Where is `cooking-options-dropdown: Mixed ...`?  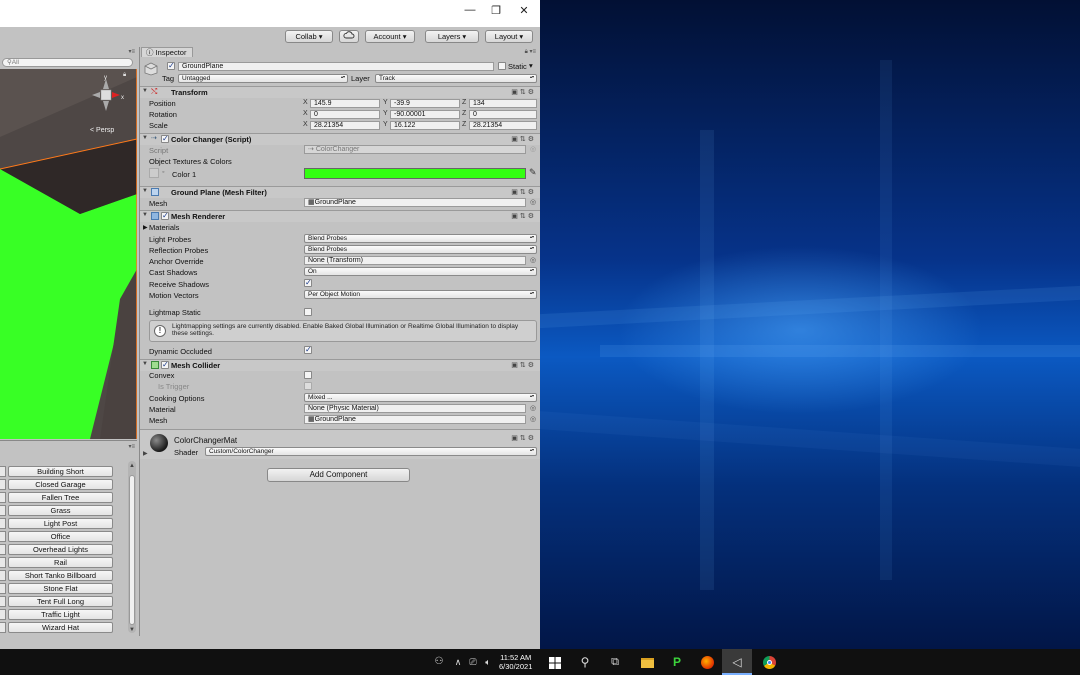 cooking-options-dropdown: Mixed ... is located at coordinates (420, 397).